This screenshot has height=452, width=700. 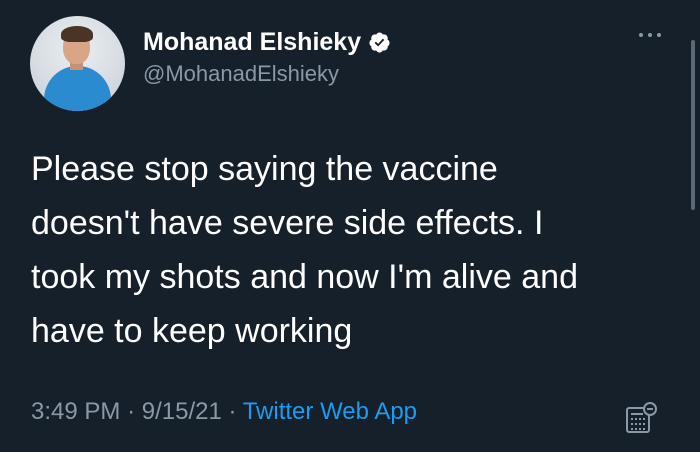 What do you see at coordinates (77, 34) in the screenshot?
I see `avatar-hair` at bounding box center [77, 34].